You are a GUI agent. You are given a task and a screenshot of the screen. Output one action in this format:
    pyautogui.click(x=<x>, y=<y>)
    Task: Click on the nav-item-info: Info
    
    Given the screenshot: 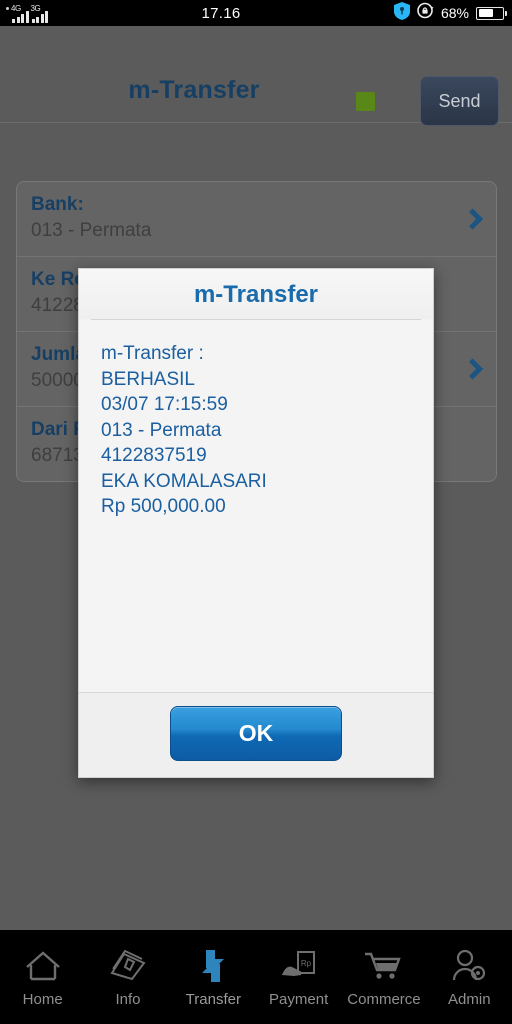 What is the action you would take?
    pyautogui.click(x=127, y=977)
    